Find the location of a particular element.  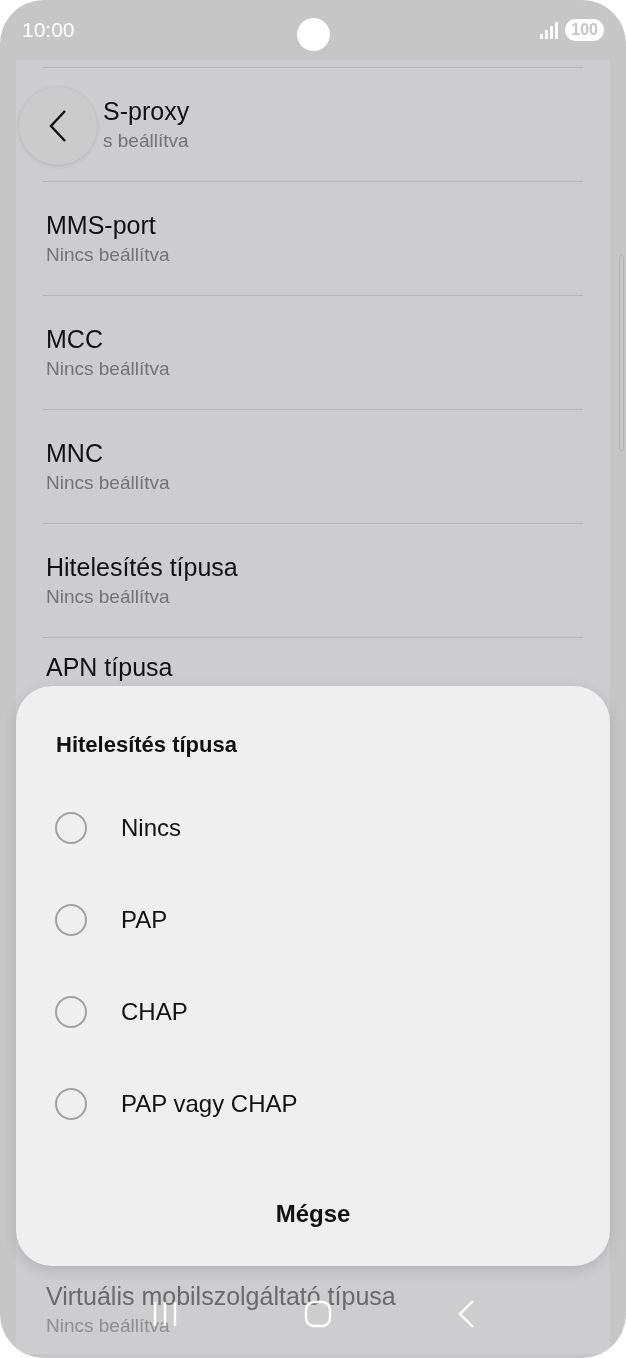

setting-title: S-proxy is located at coordinates (146, 111).